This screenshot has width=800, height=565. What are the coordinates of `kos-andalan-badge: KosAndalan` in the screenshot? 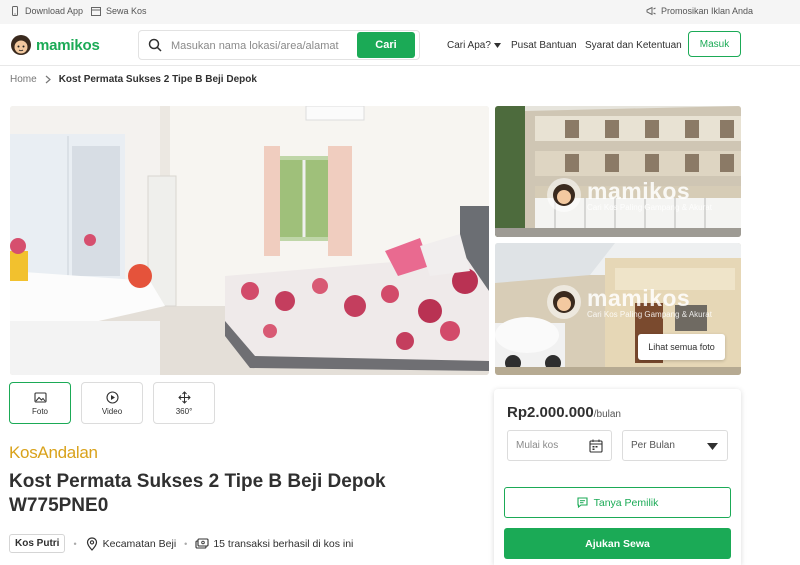 It's located at (53, 453).